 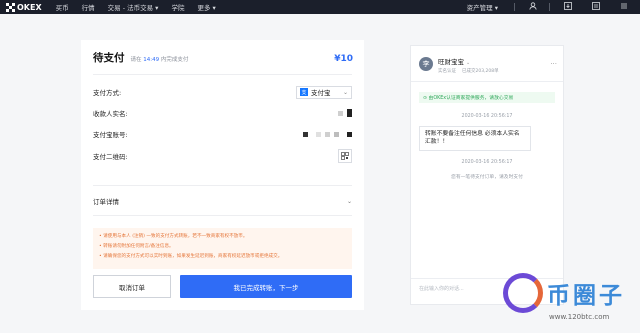 What do you see at coordinates (266, 286) in the screenshot?
I see `transfer-done-button: 我已完成转账，下一步` at bounding box center [266, 286].